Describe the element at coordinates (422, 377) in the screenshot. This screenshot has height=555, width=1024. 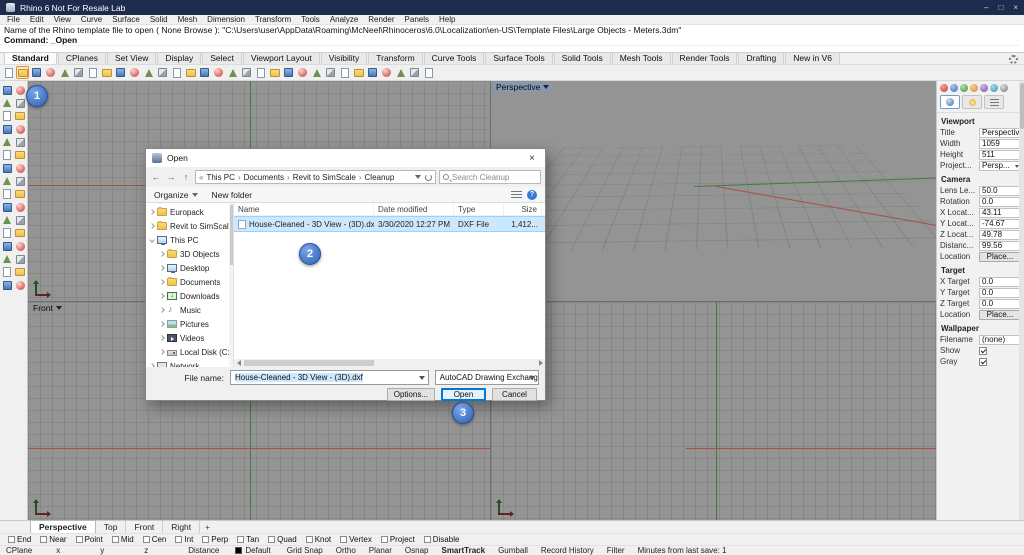
I see `chevron-down-icon` at that location.